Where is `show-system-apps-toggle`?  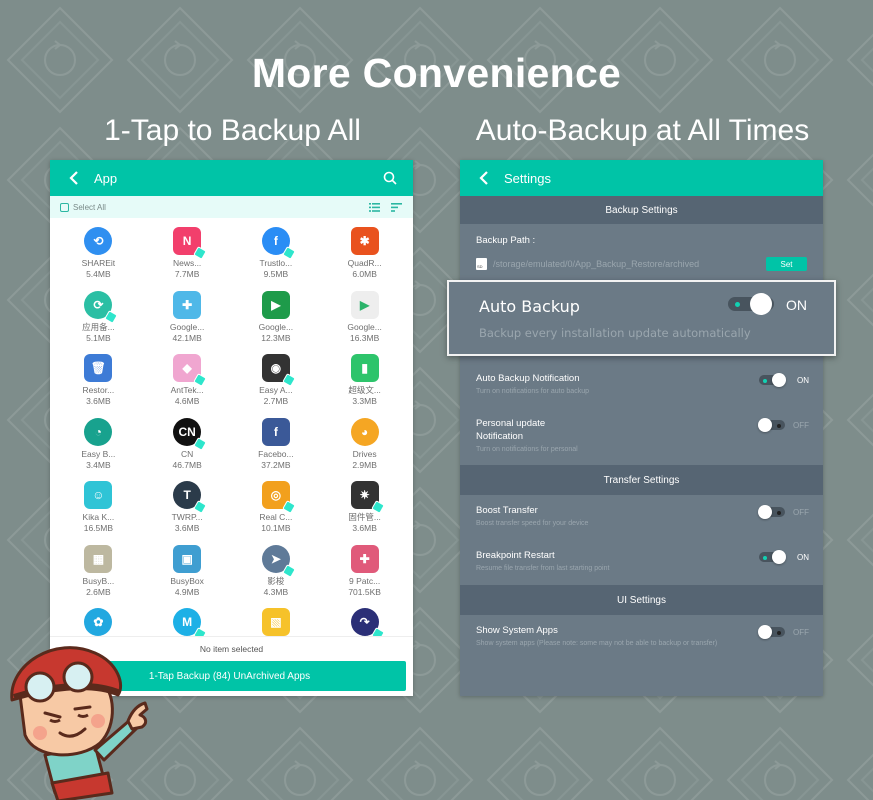 show-system-apps-toggle is located at coordinates (771, 632).